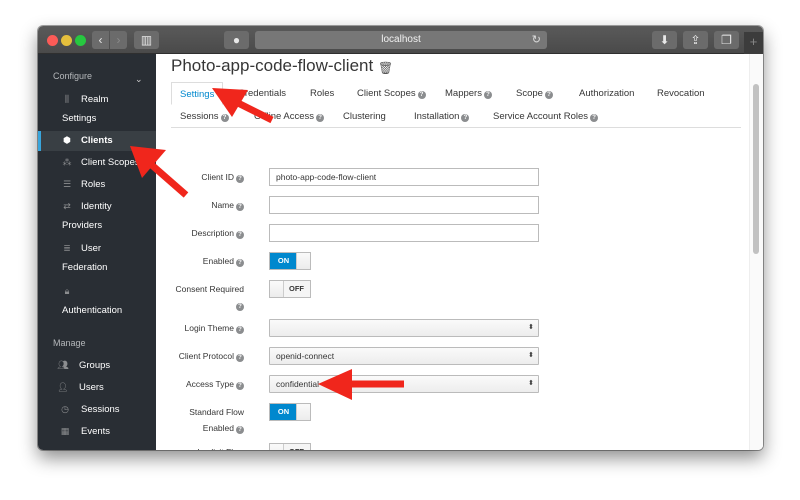  I want to click on consent-required-label: Consent Required?, so click(209, 297).